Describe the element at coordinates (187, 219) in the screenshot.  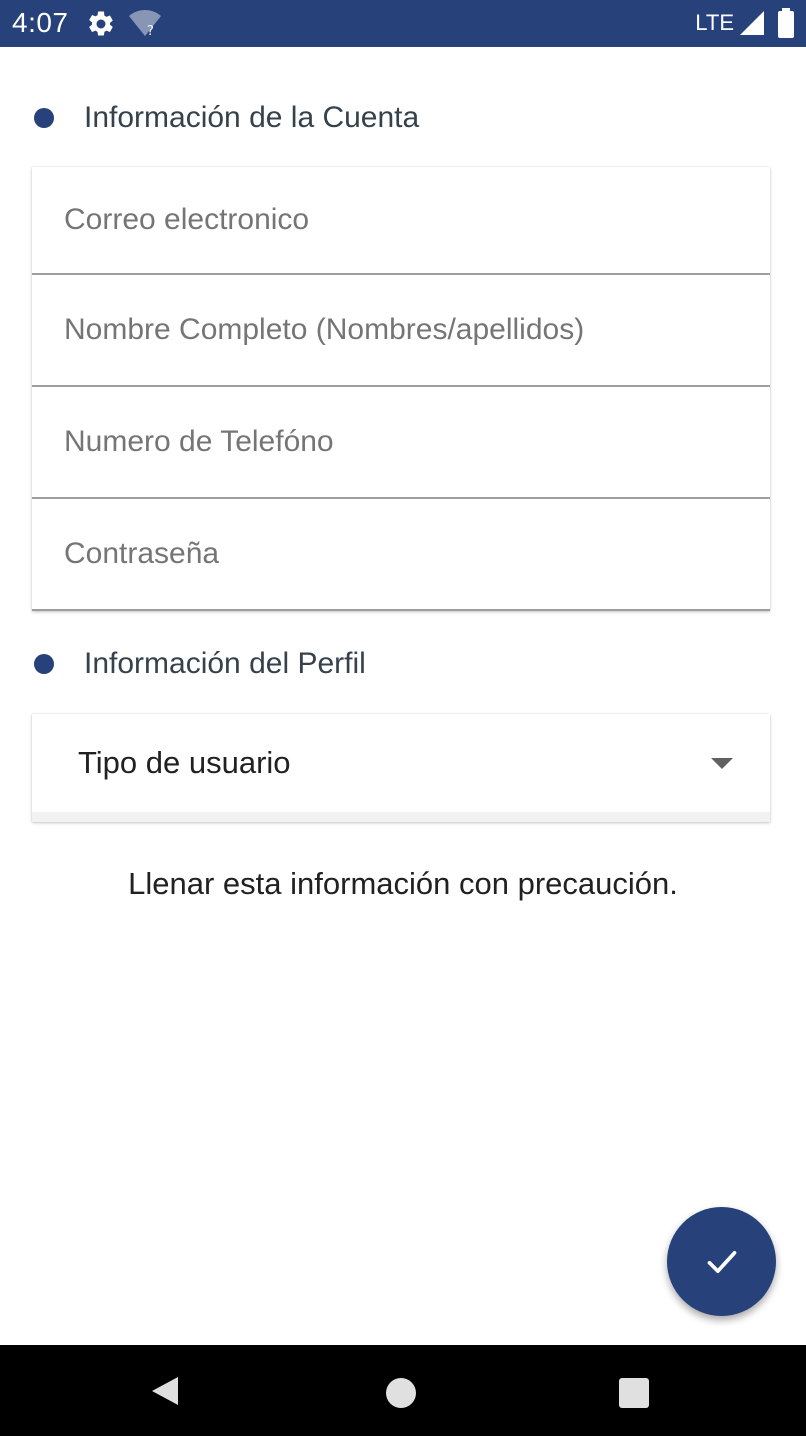
I see `email-field-placeholder: Correo electronico` at that location.